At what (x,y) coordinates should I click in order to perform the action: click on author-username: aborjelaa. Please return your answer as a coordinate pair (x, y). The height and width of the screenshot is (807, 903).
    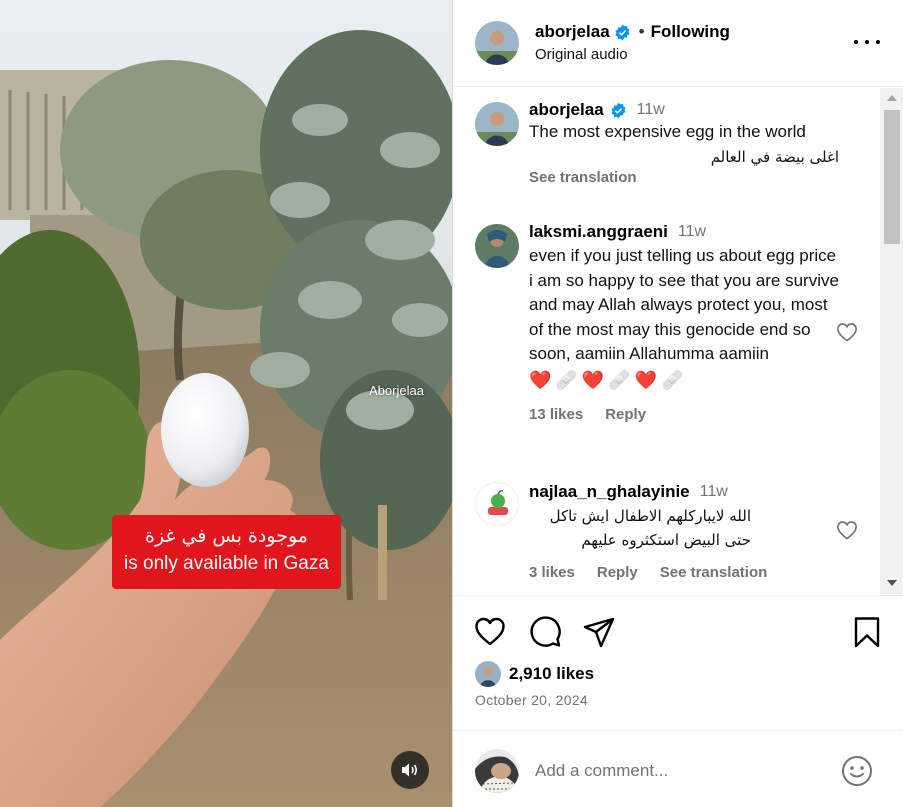
    Looking at the image, I should click on (572, 32).